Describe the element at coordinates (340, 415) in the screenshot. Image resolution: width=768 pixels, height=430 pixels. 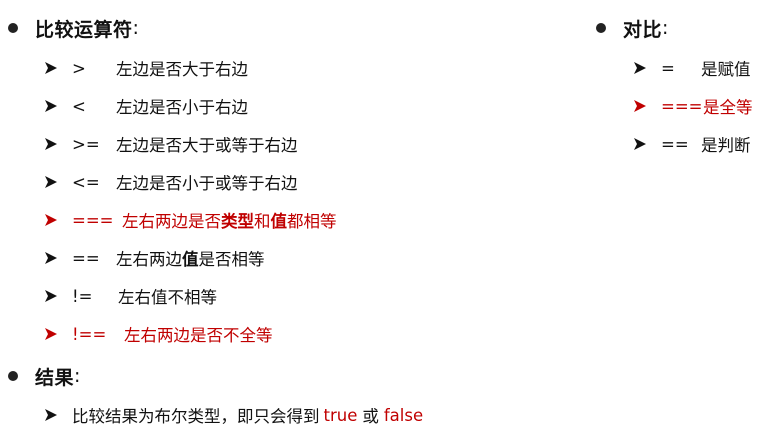
I see `result-true-word: true` at that location.